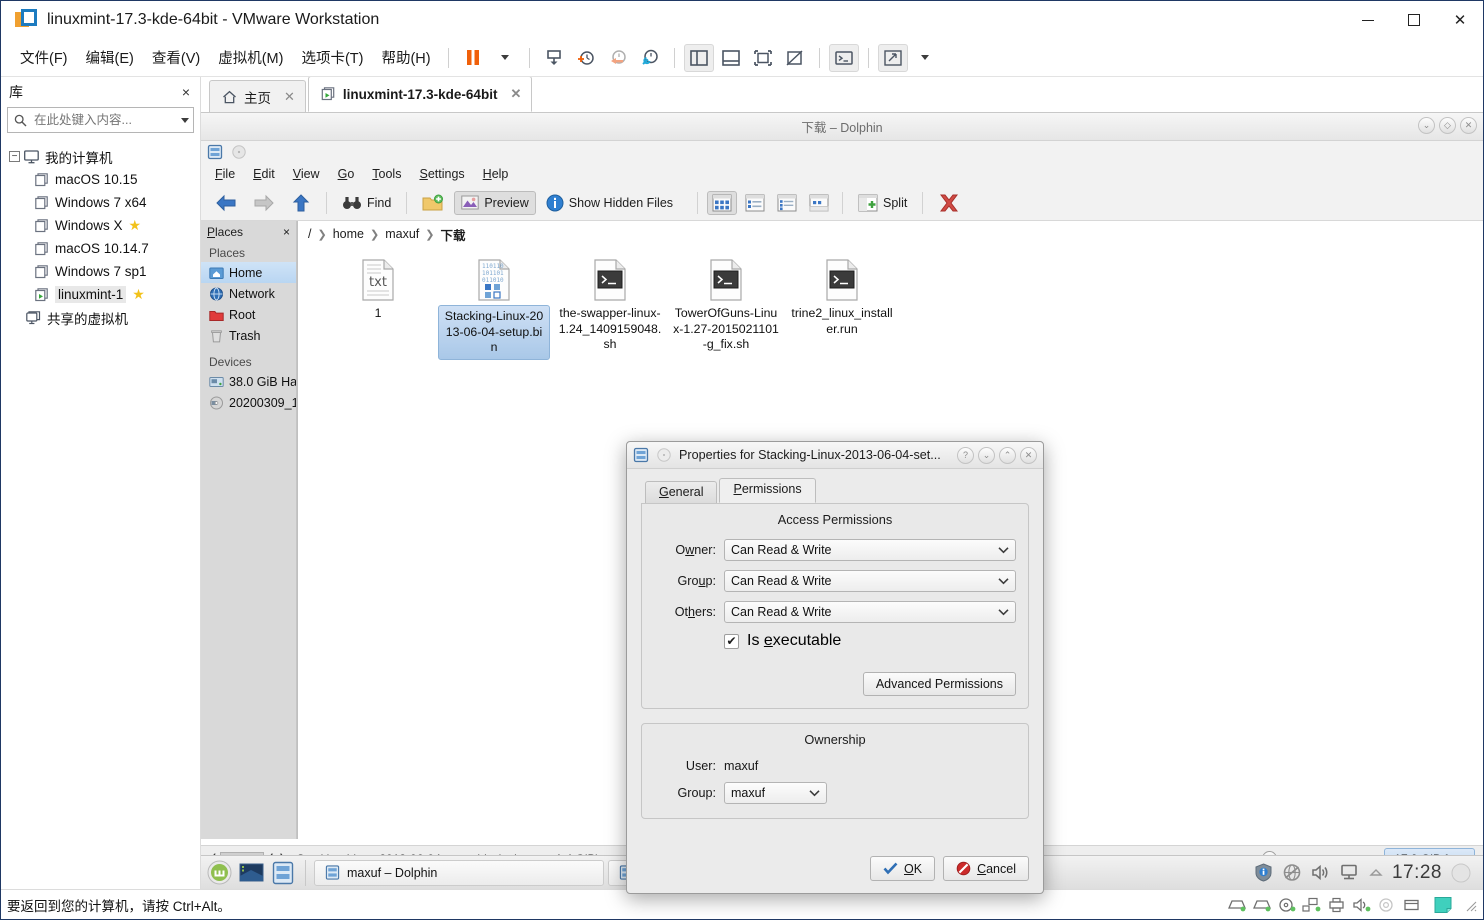  Describe the element at coordinates (402, 234) in the screenshot. I see `breadcrumb-maxuf: maxuf` at that location.